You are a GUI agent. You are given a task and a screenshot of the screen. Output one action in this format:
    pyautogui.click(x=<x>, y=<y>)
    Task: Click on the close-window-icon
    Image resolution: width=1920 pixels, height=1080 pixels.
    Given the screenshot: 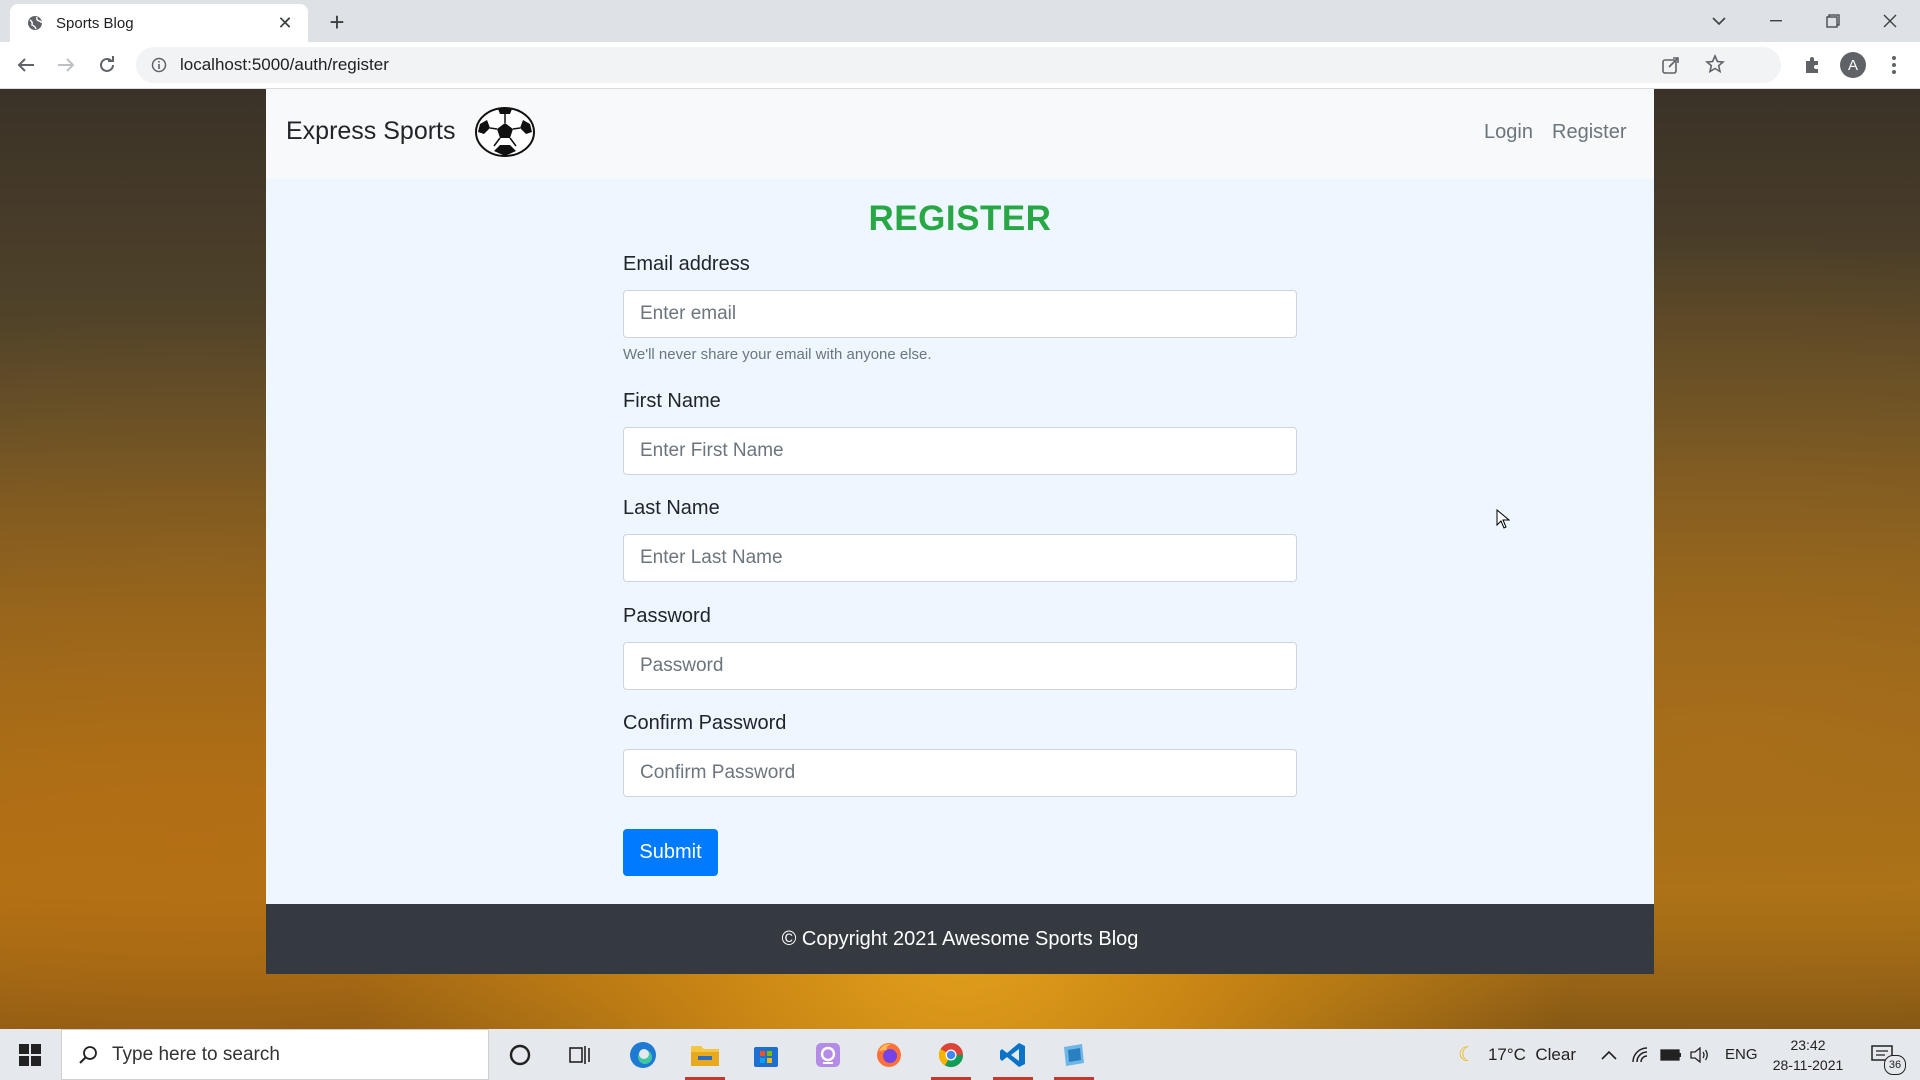 What is the action you would take?
    pyautogui.click(x=1890, y=21)
    